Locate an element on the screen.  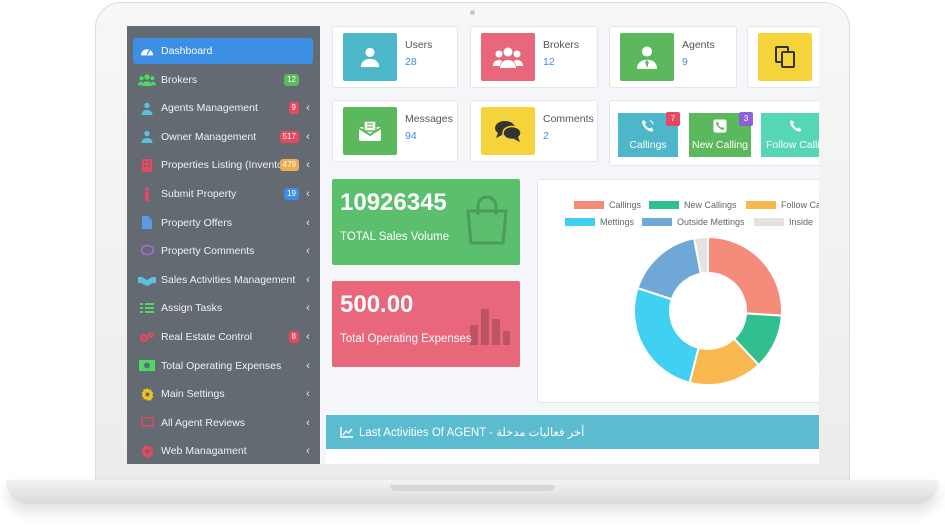
comment-icon is located at coordinates (147, 251).